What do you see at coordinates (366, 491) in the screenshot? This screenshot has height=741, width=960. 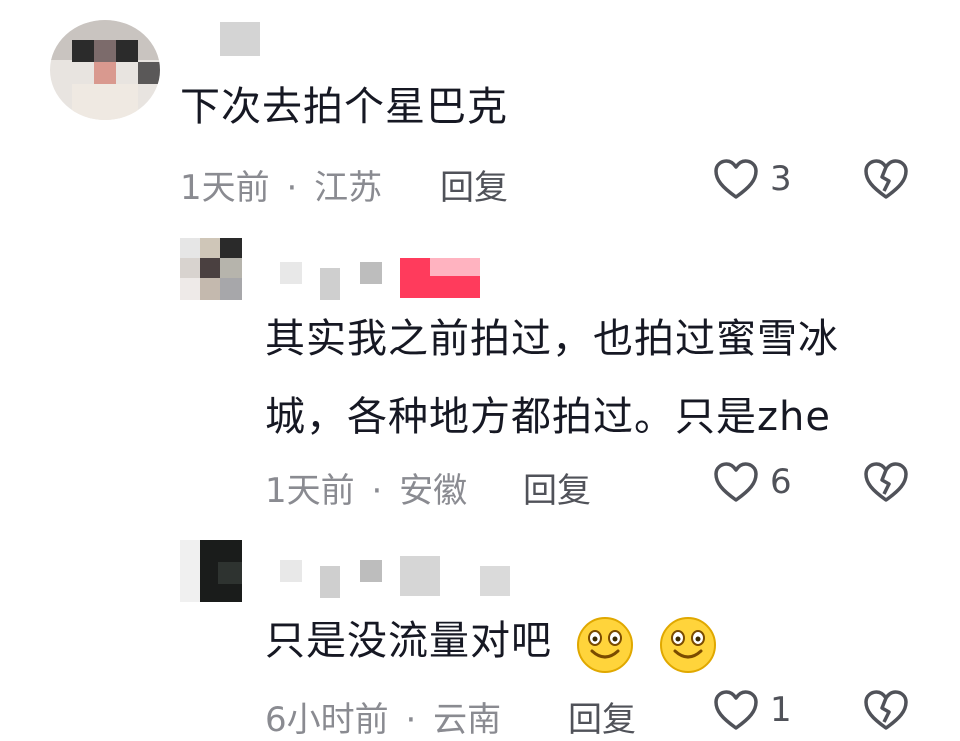 I see `comment-meta: 1天前 · 安徽` at bounding box center [366, 491].